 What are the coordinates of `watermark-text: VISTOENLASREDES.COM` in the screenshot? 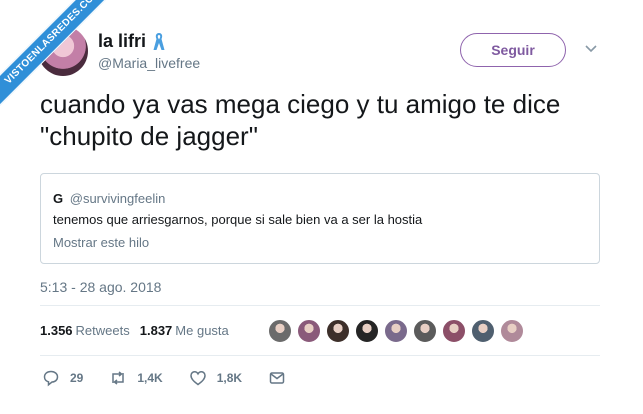 It's located at (55, 55).